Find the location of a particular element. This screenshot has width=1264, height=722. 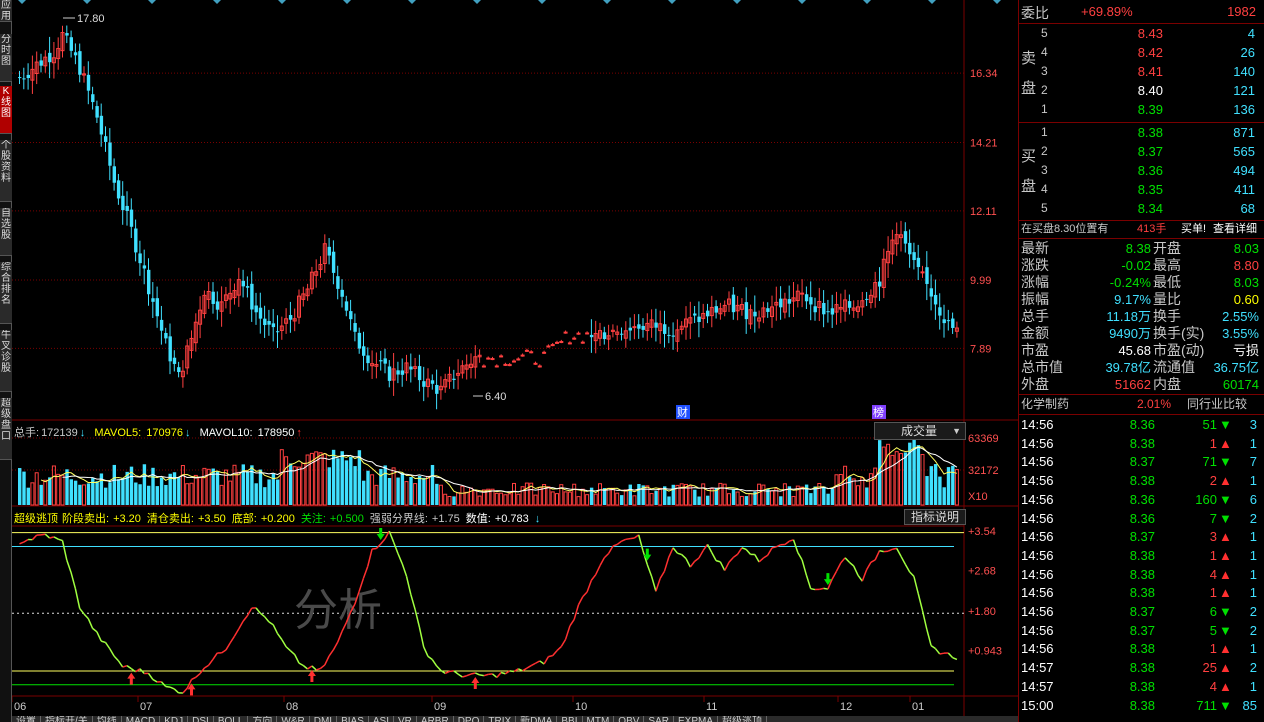

tick-time: 14:57 is located at coordinates (1037, 668).